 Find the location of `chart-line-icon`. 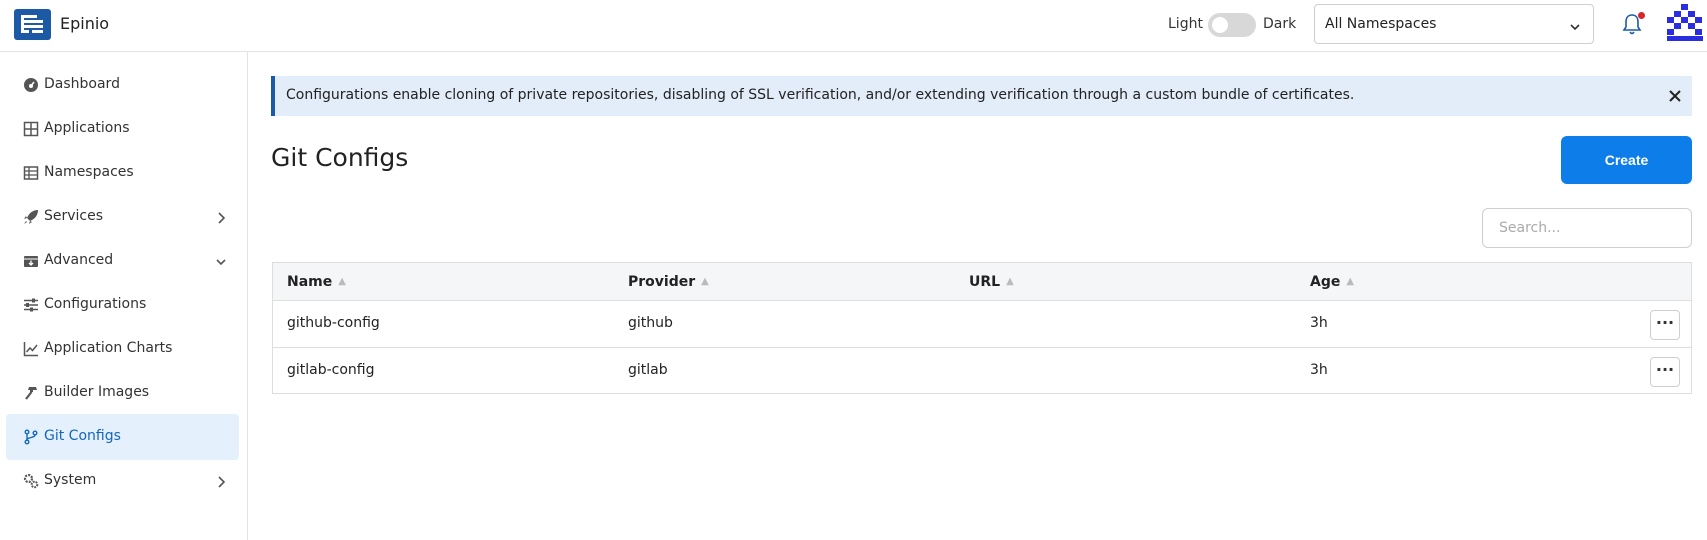

chart-line-icon is located at coordinates (31, 349).